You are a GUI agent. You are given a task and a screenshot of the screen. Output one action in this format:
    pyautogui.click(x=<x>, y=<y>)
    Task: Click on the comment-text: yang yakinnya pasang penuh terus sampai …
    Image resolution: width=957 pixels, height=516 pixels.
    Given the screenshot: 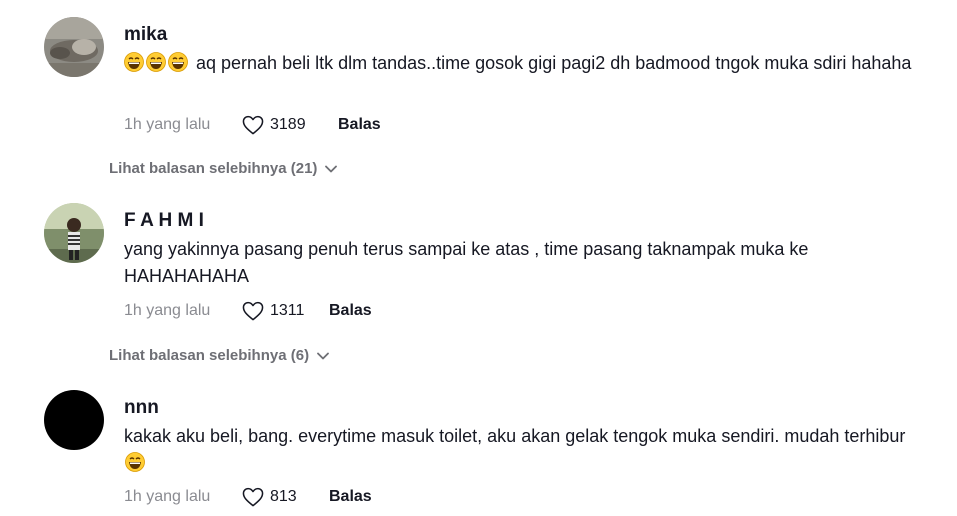 What is the action you would take?
    pyautogui.click(x=466, y=262)
    